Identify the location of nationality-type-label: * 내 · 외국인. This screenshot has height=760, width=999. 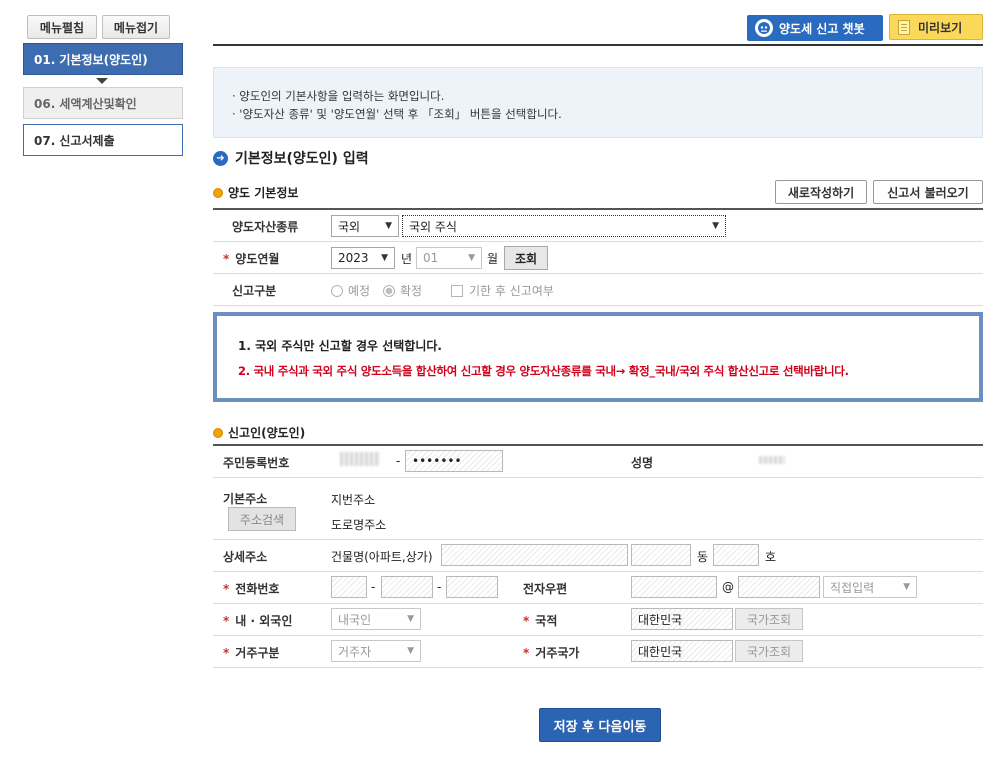
(258, 621).